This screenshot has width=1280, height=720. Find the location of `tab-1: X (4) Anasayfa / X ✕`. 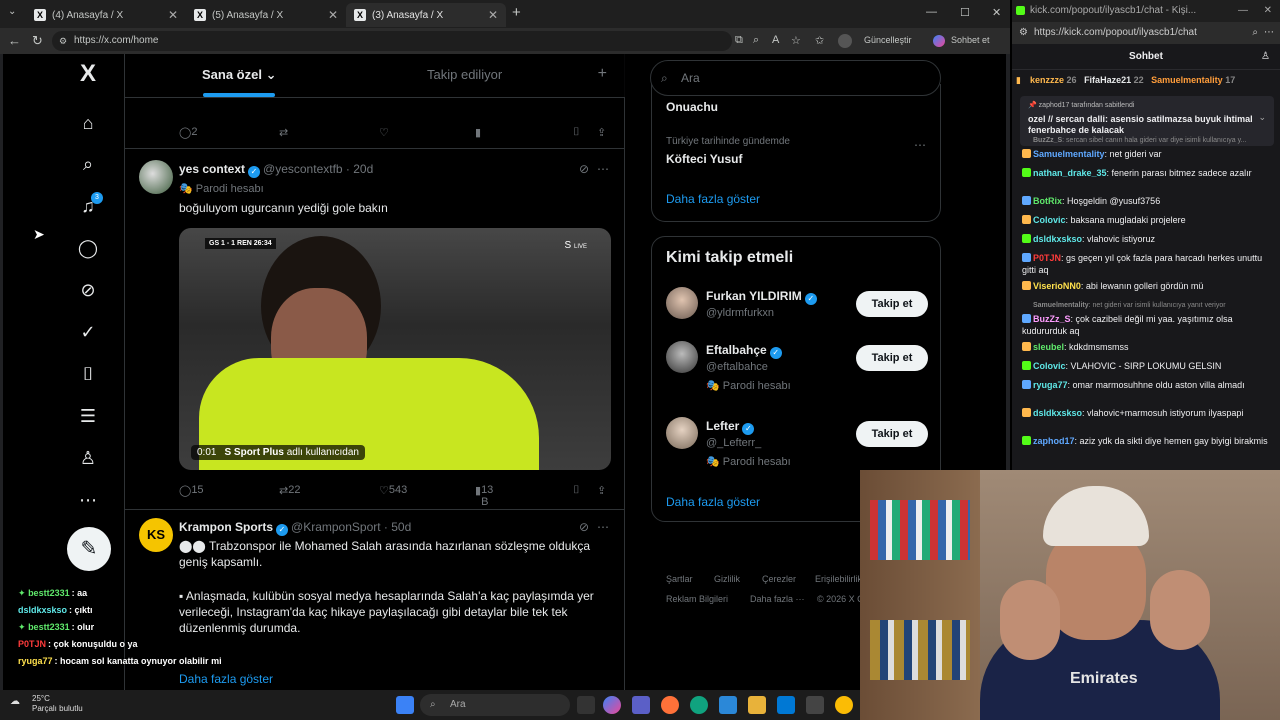

tab-1: X (4) Anasayfa / X ✕ is located at coordinates (106, 15).